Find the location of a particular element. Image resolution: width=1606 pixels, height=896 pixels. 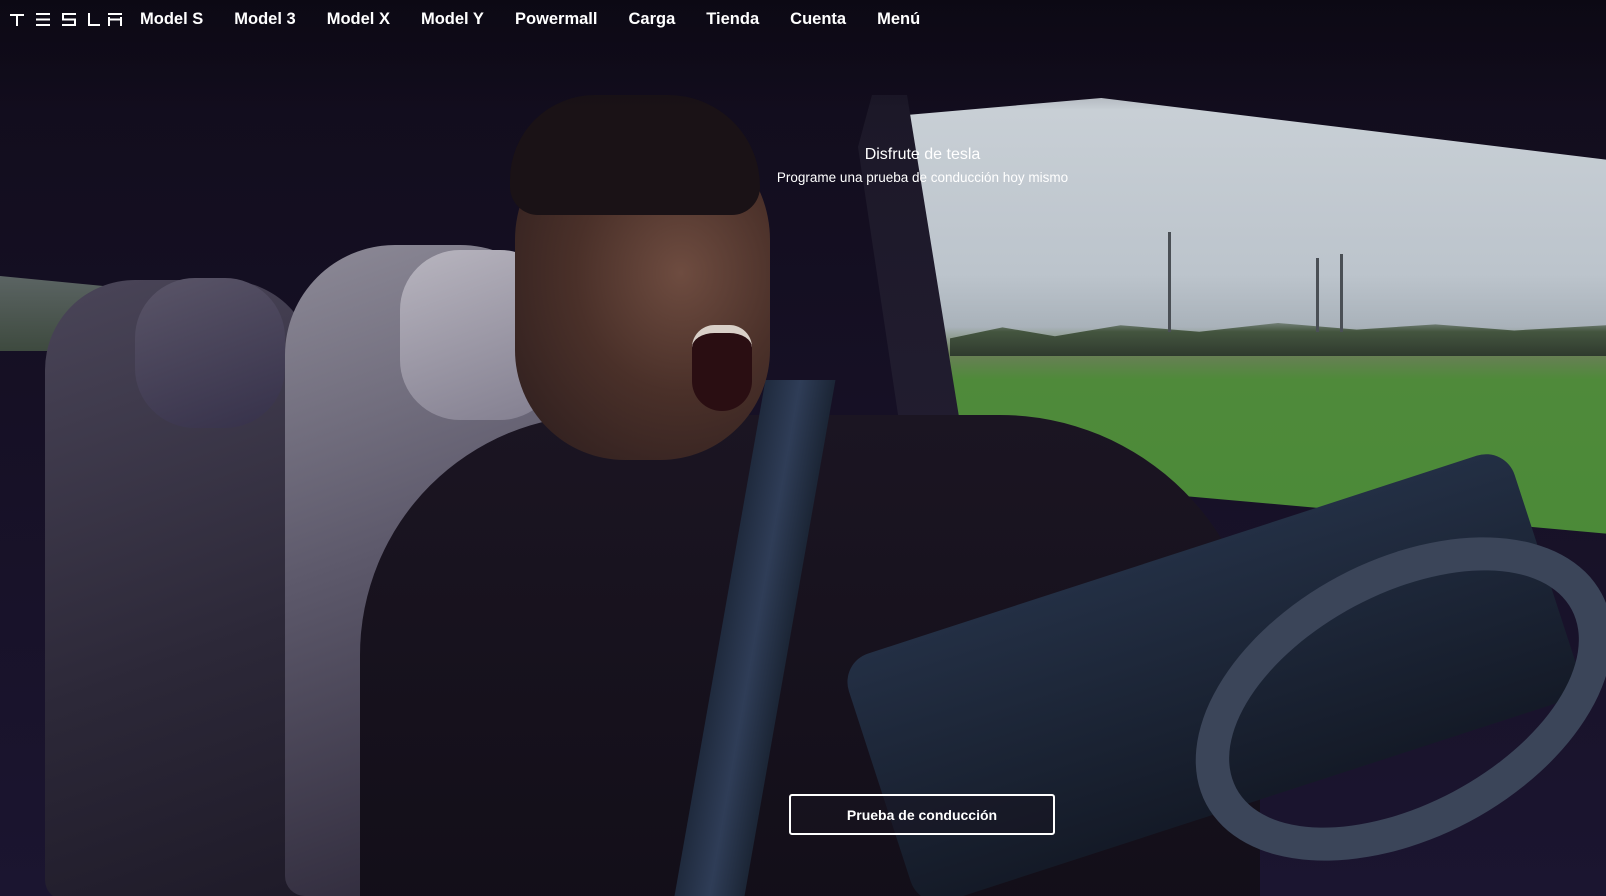

driver-mouth is located at coordinates (722, 368).